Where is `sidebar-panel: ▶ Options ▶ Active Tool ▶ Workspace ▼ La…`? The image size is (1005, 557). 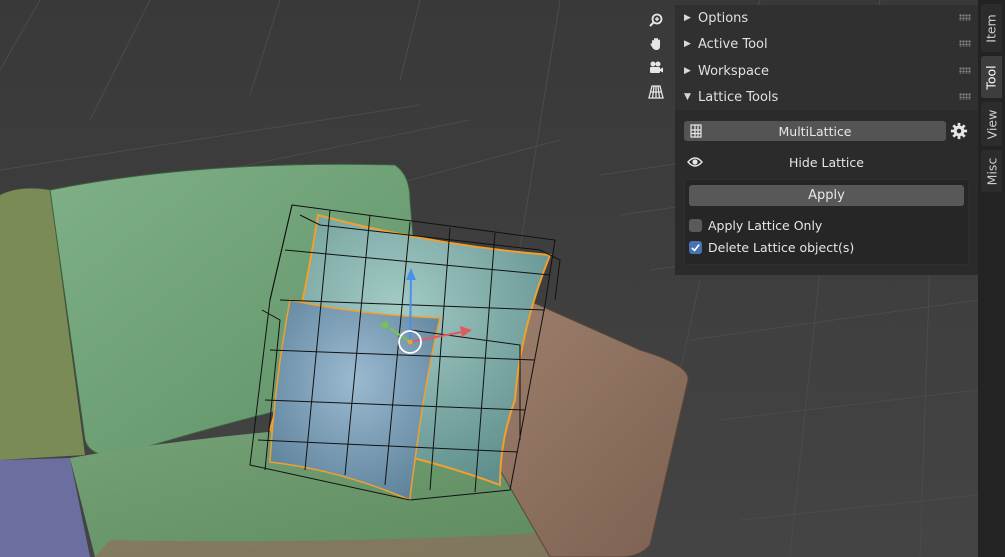
sidebar-panel: ▶ Options ▶ Active Tool ▶ Workspace ▼ La… is located at coordinates (826, 140).